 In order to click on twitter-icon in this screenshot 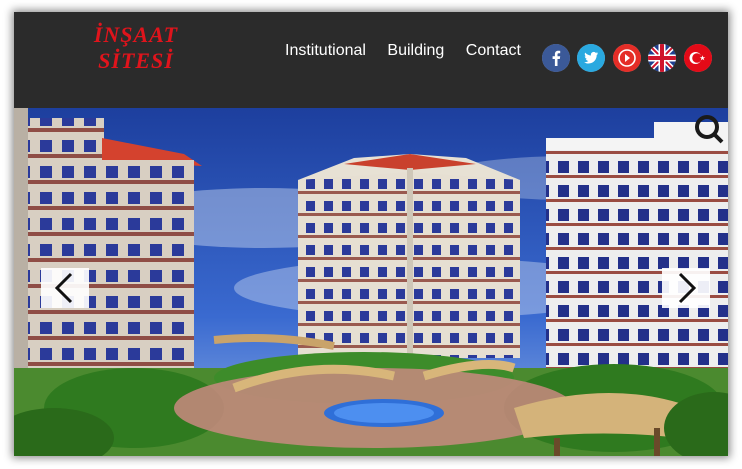, I will do `click(591, 58)`.